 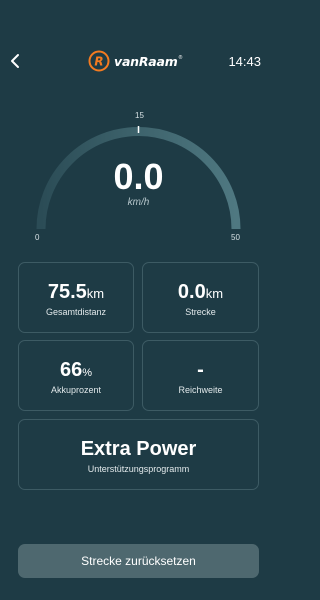 I want to click on gauge-mid-label: 15, so click(x=139, y=115).